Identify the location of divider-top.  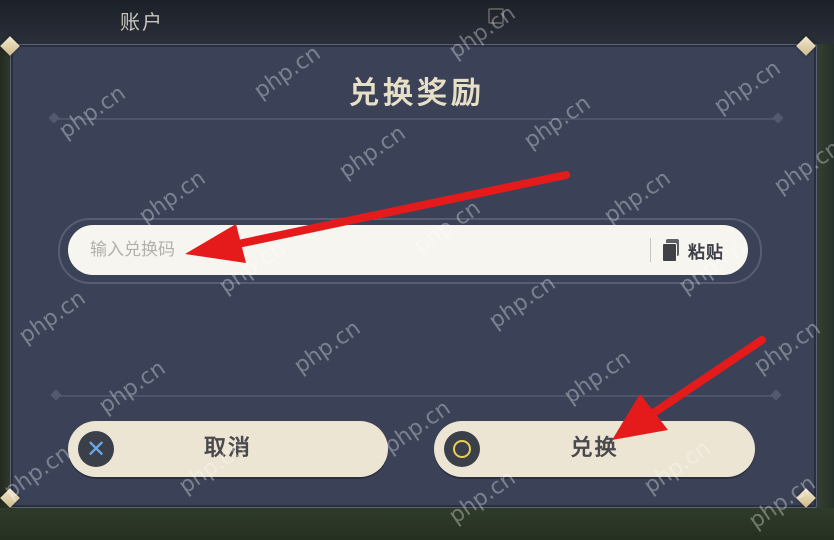
(417, 119).